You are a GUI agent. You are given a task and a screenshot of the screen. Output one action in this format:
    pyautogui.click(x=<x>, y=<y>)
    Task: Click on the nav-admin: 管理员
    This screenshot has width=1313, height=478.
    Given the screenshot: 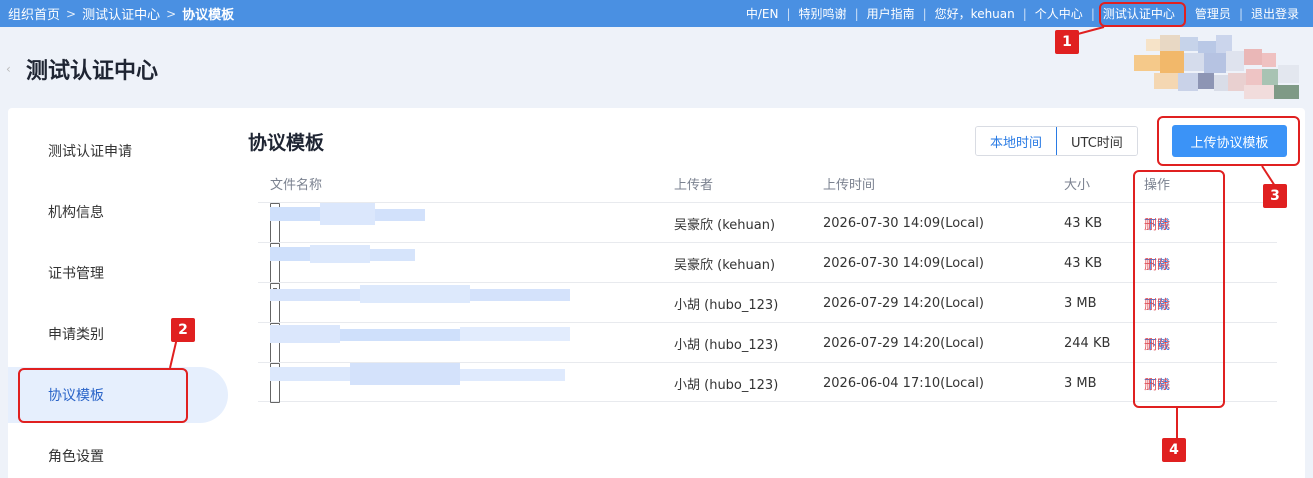 What is the action you would take?
    pyautogui.click(x=1213, y=13)
    